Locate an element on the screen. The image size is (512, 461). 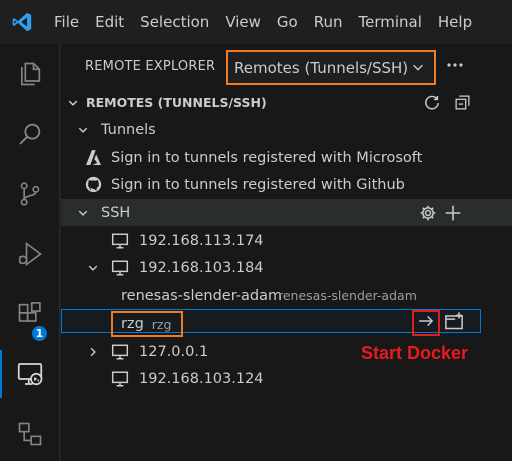
sidebar-header: REMOTE EXPLORER Remotes (Tunnels/SSH) is located at coordinates (286, 66).